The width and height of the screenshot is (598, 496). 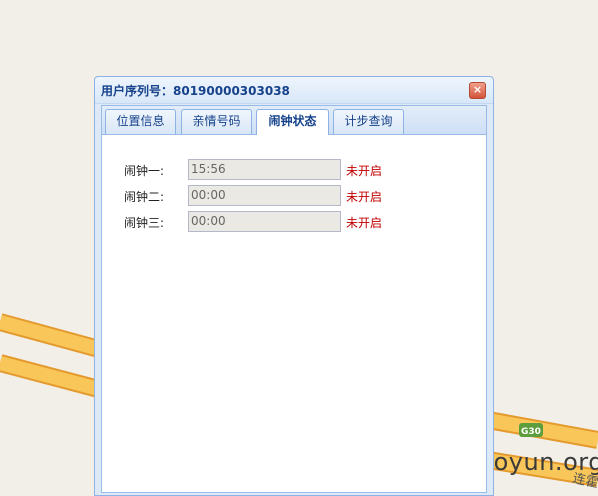 I want to click on tab-strip: 位置信息 亲情号码 闹钟状态 计步查询, so click(x=294, y=120).